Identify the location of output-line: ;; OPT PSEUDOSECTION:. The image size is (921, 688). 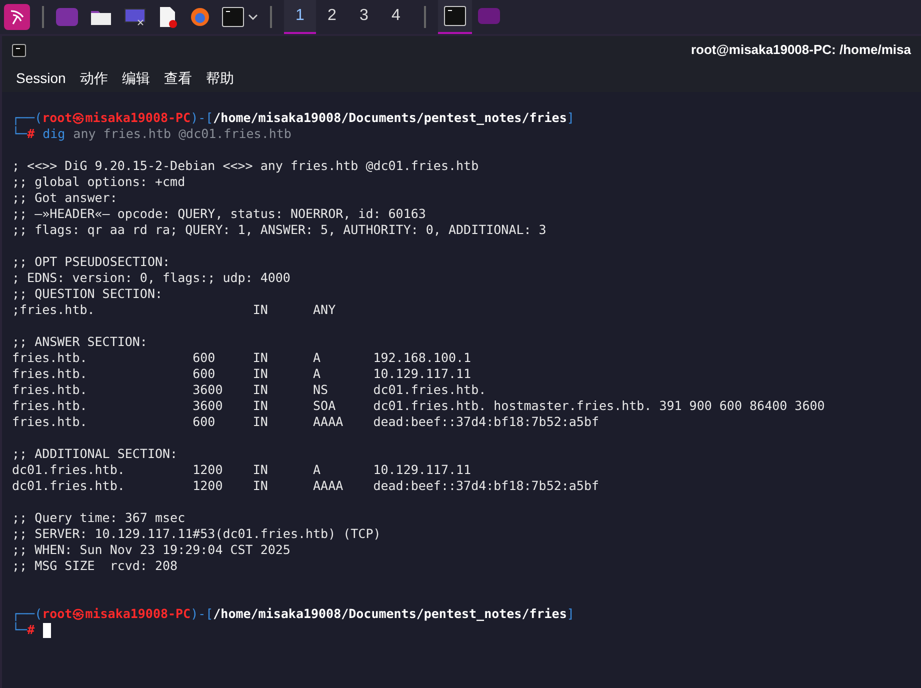
(92, 262).